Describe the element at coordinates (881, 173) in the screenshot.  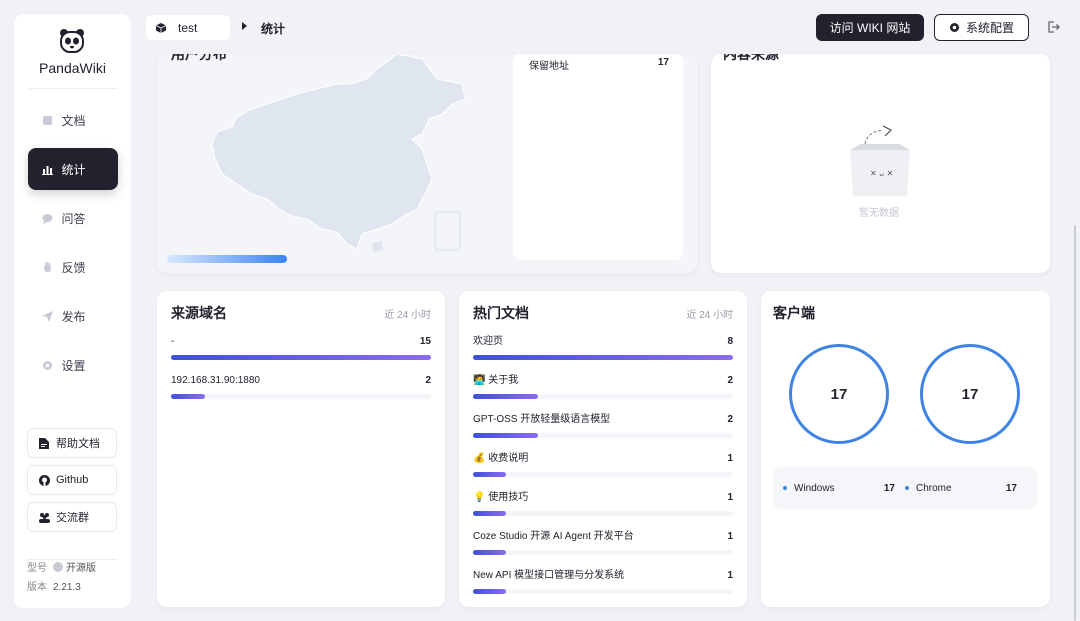
I see `svg-text: ✕ ᴗ ✕` at that location.